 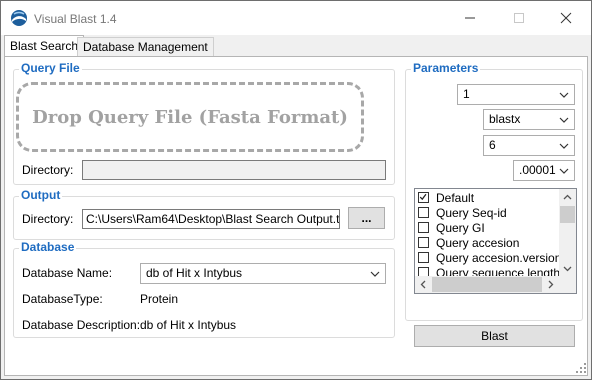 What do you see at coordinates (159, 299) in the screenshot?
I see `database-type-value: Protein` at bounding box center [159, 299].